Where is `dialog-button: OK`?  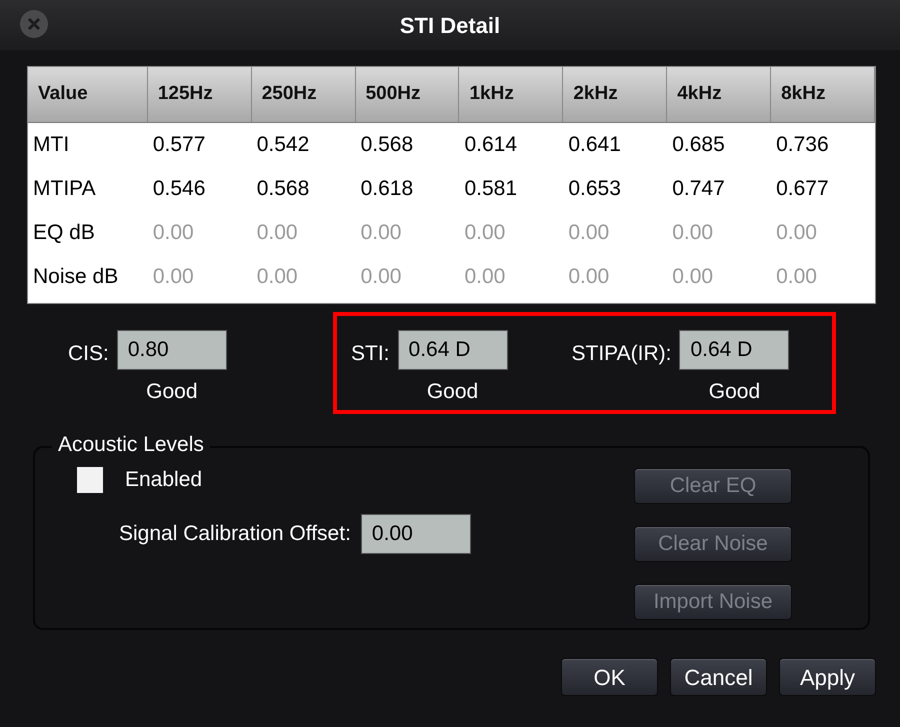 dialog-button: OK is located at coordinates (609, 677).